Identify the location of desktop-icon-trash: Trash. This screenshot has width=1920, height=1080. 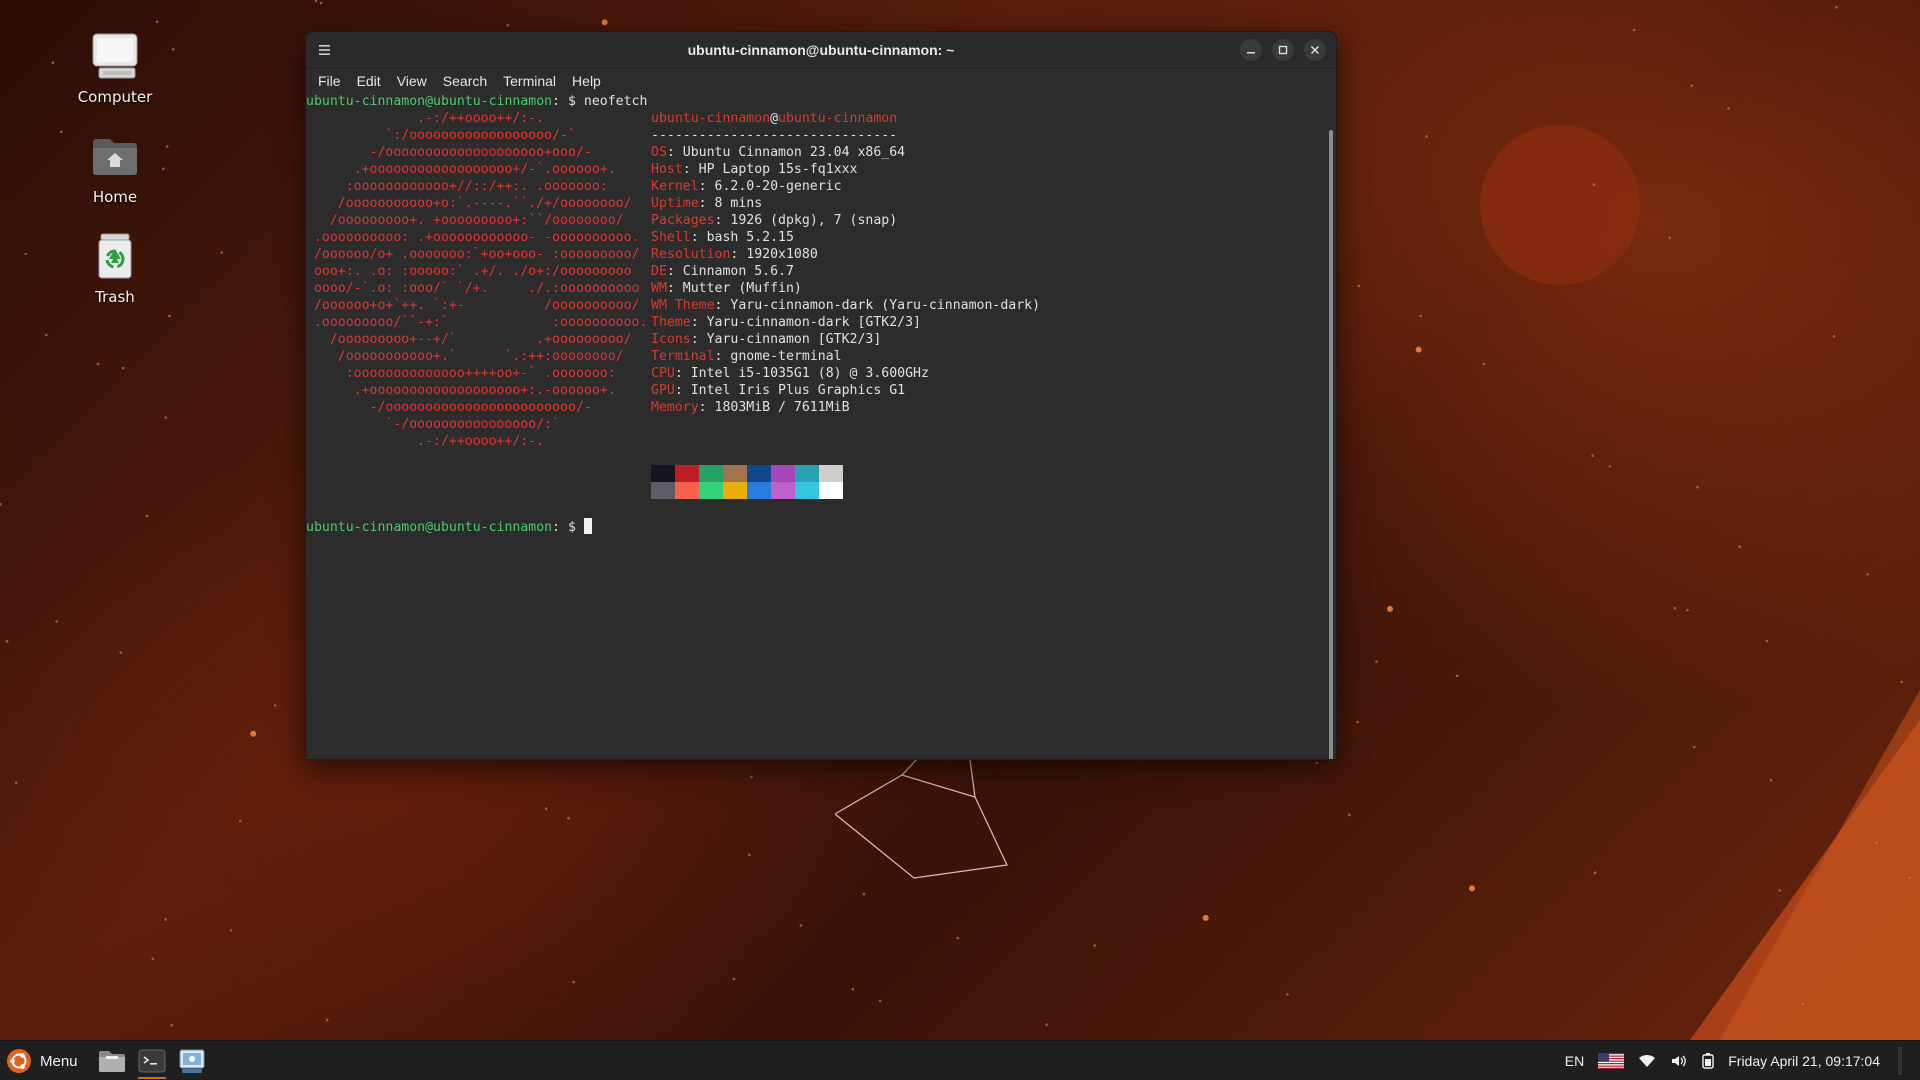
(115, 267).